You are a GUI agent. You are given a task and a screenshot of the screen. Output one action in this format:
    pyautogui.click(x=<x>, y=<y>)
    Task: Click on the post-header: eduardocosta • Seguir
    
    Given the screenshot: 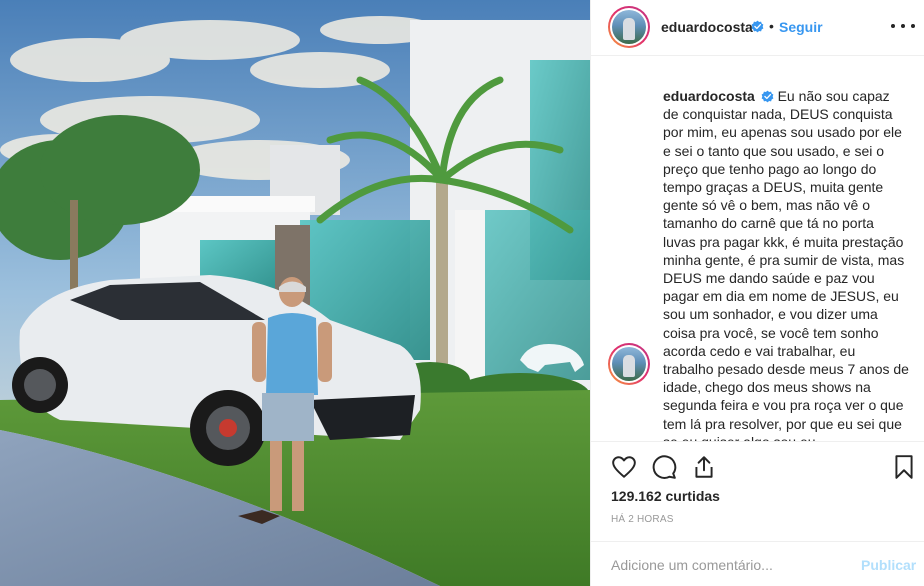 What is the action you would take?
    pyautogui.click(x=757, y=28)
    